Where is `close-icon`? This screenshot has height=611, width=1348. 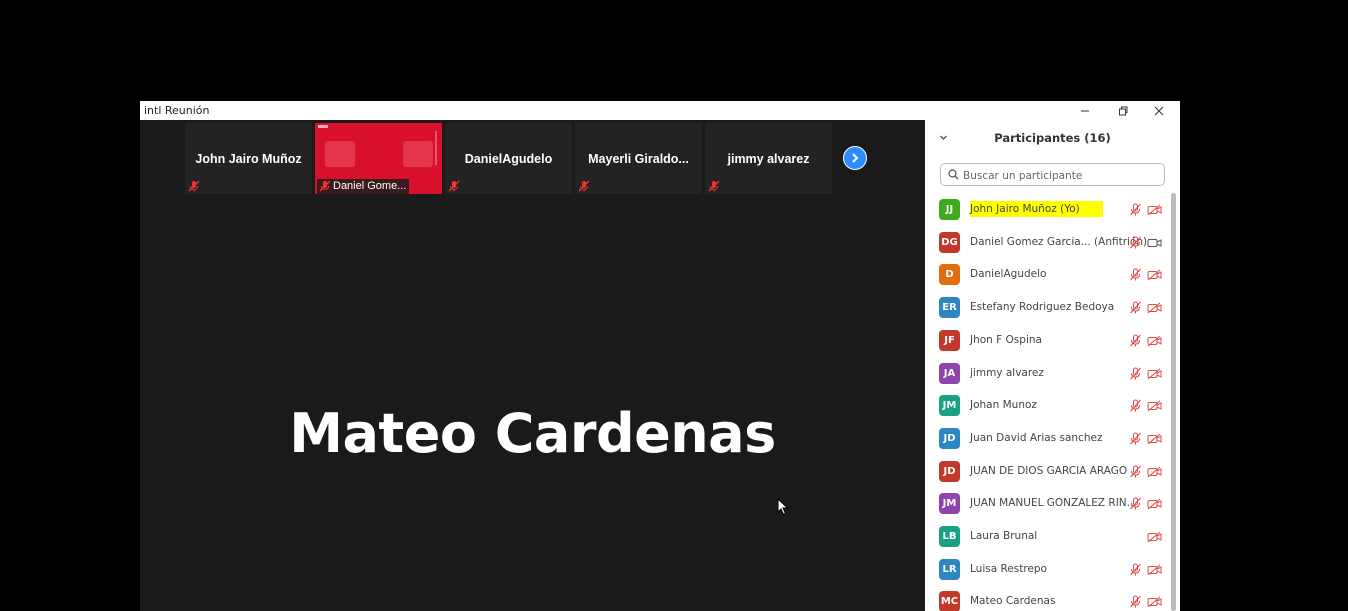
close-icon is located at coordinates (1159, 110).